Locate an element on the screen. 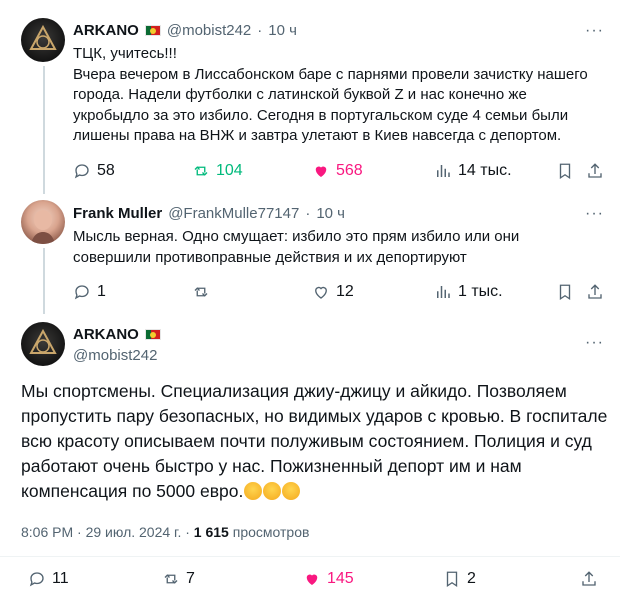  reply-count: 11 is located at coordinates (60, 578).